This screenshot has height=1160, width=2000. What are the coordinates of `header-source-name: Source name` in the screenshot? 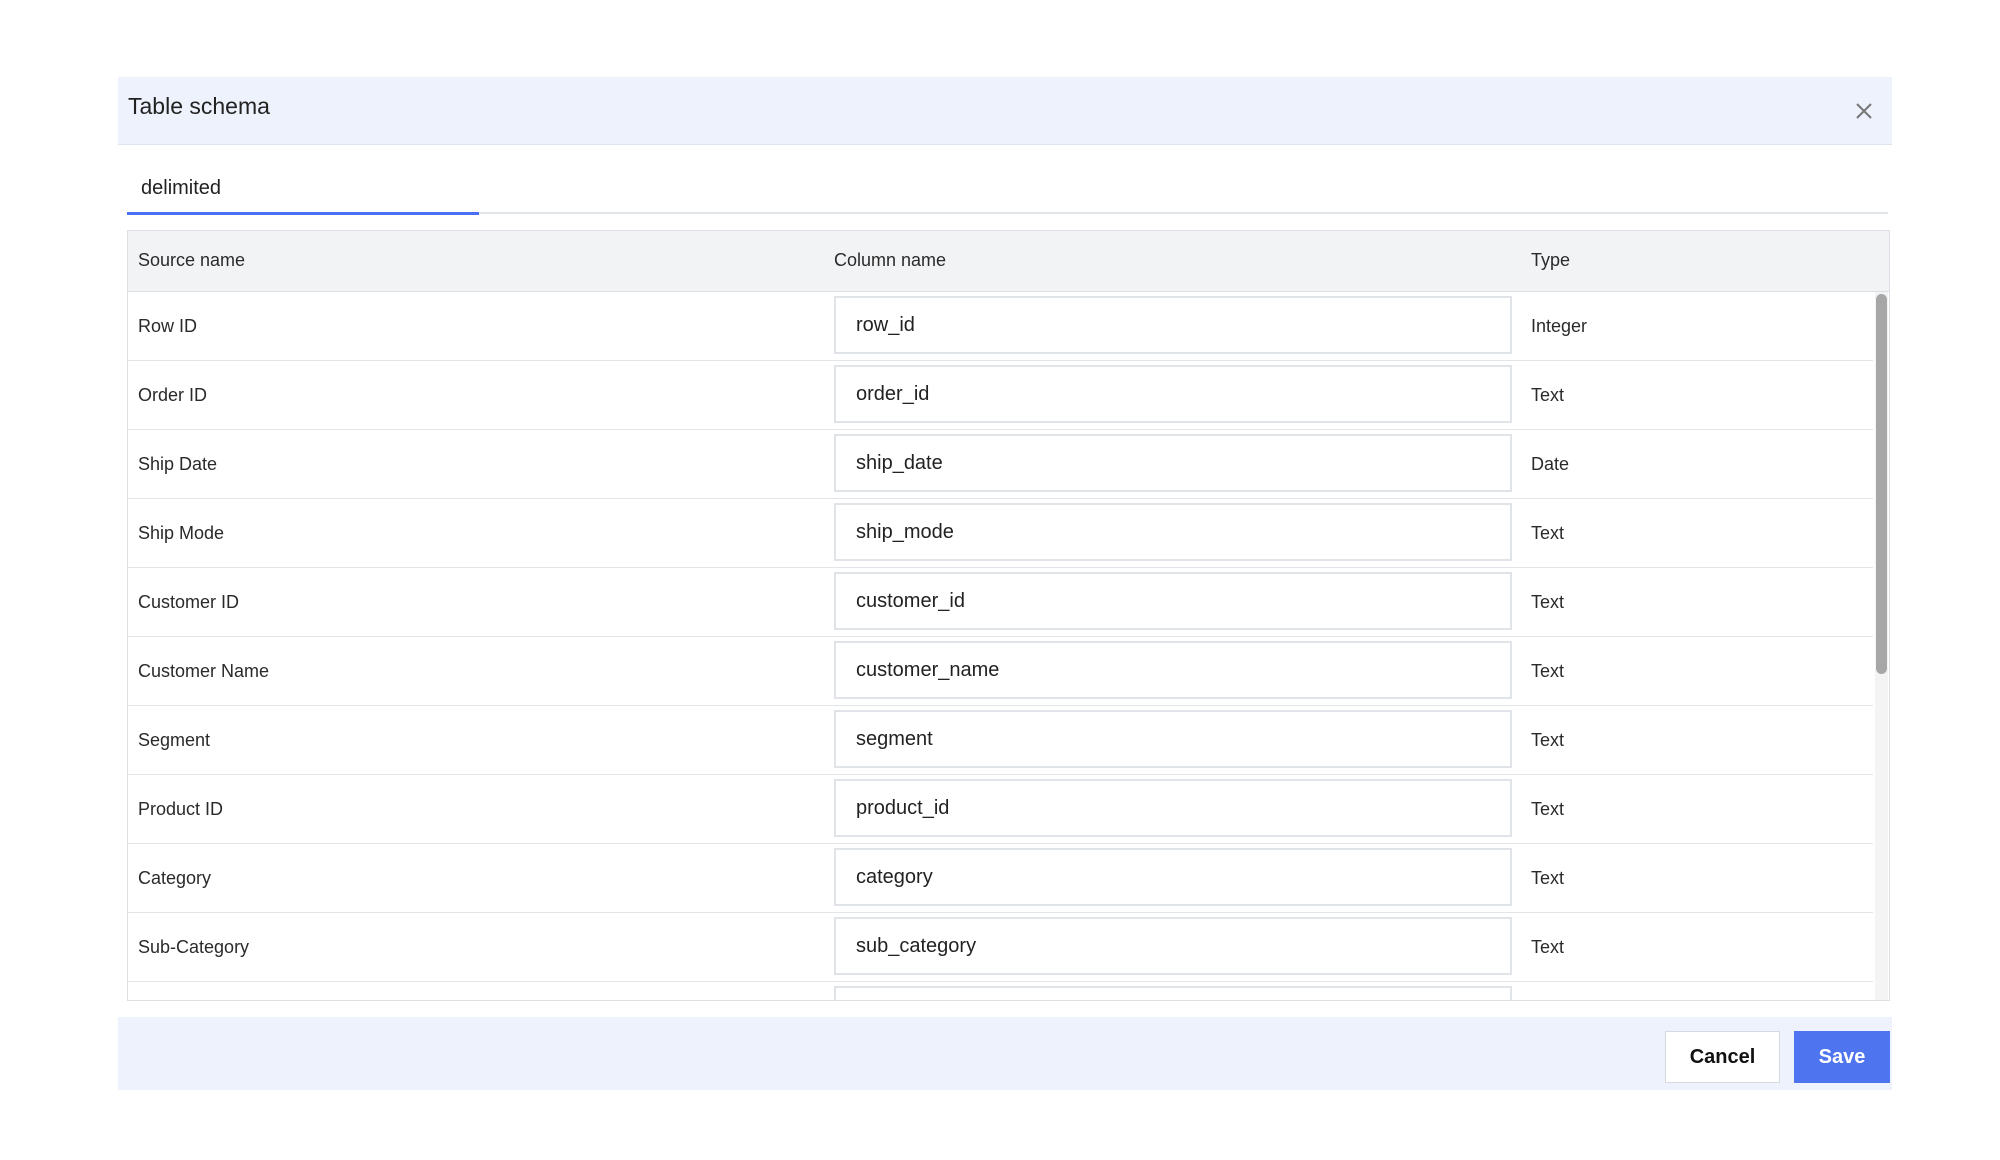 It's located at (192, 260).